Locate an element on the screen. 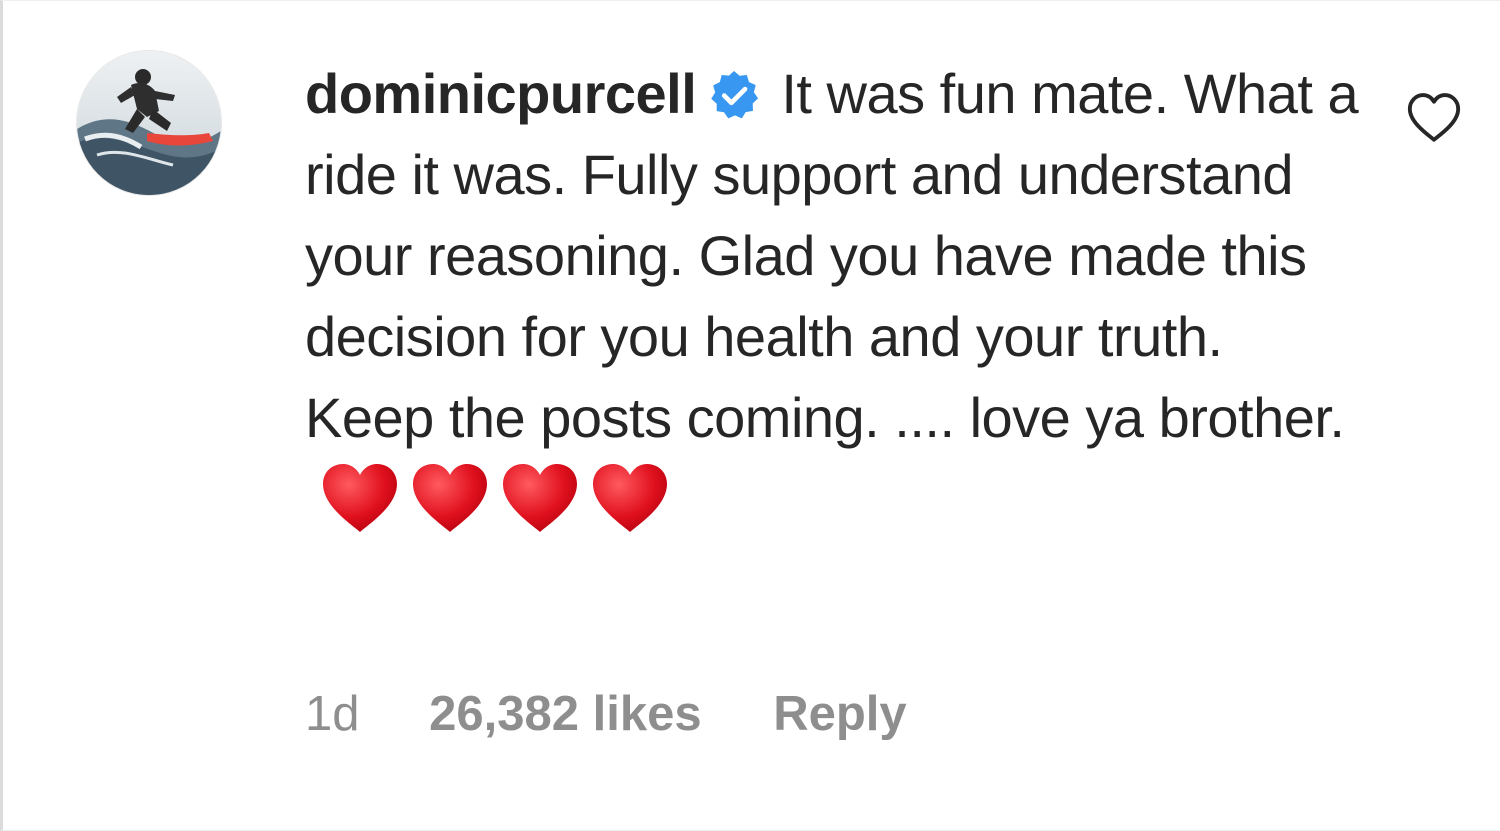 The height and width of the screenshot is (831, 1500). comment-username: dominicpurcell is located at coordinates (501, 93).